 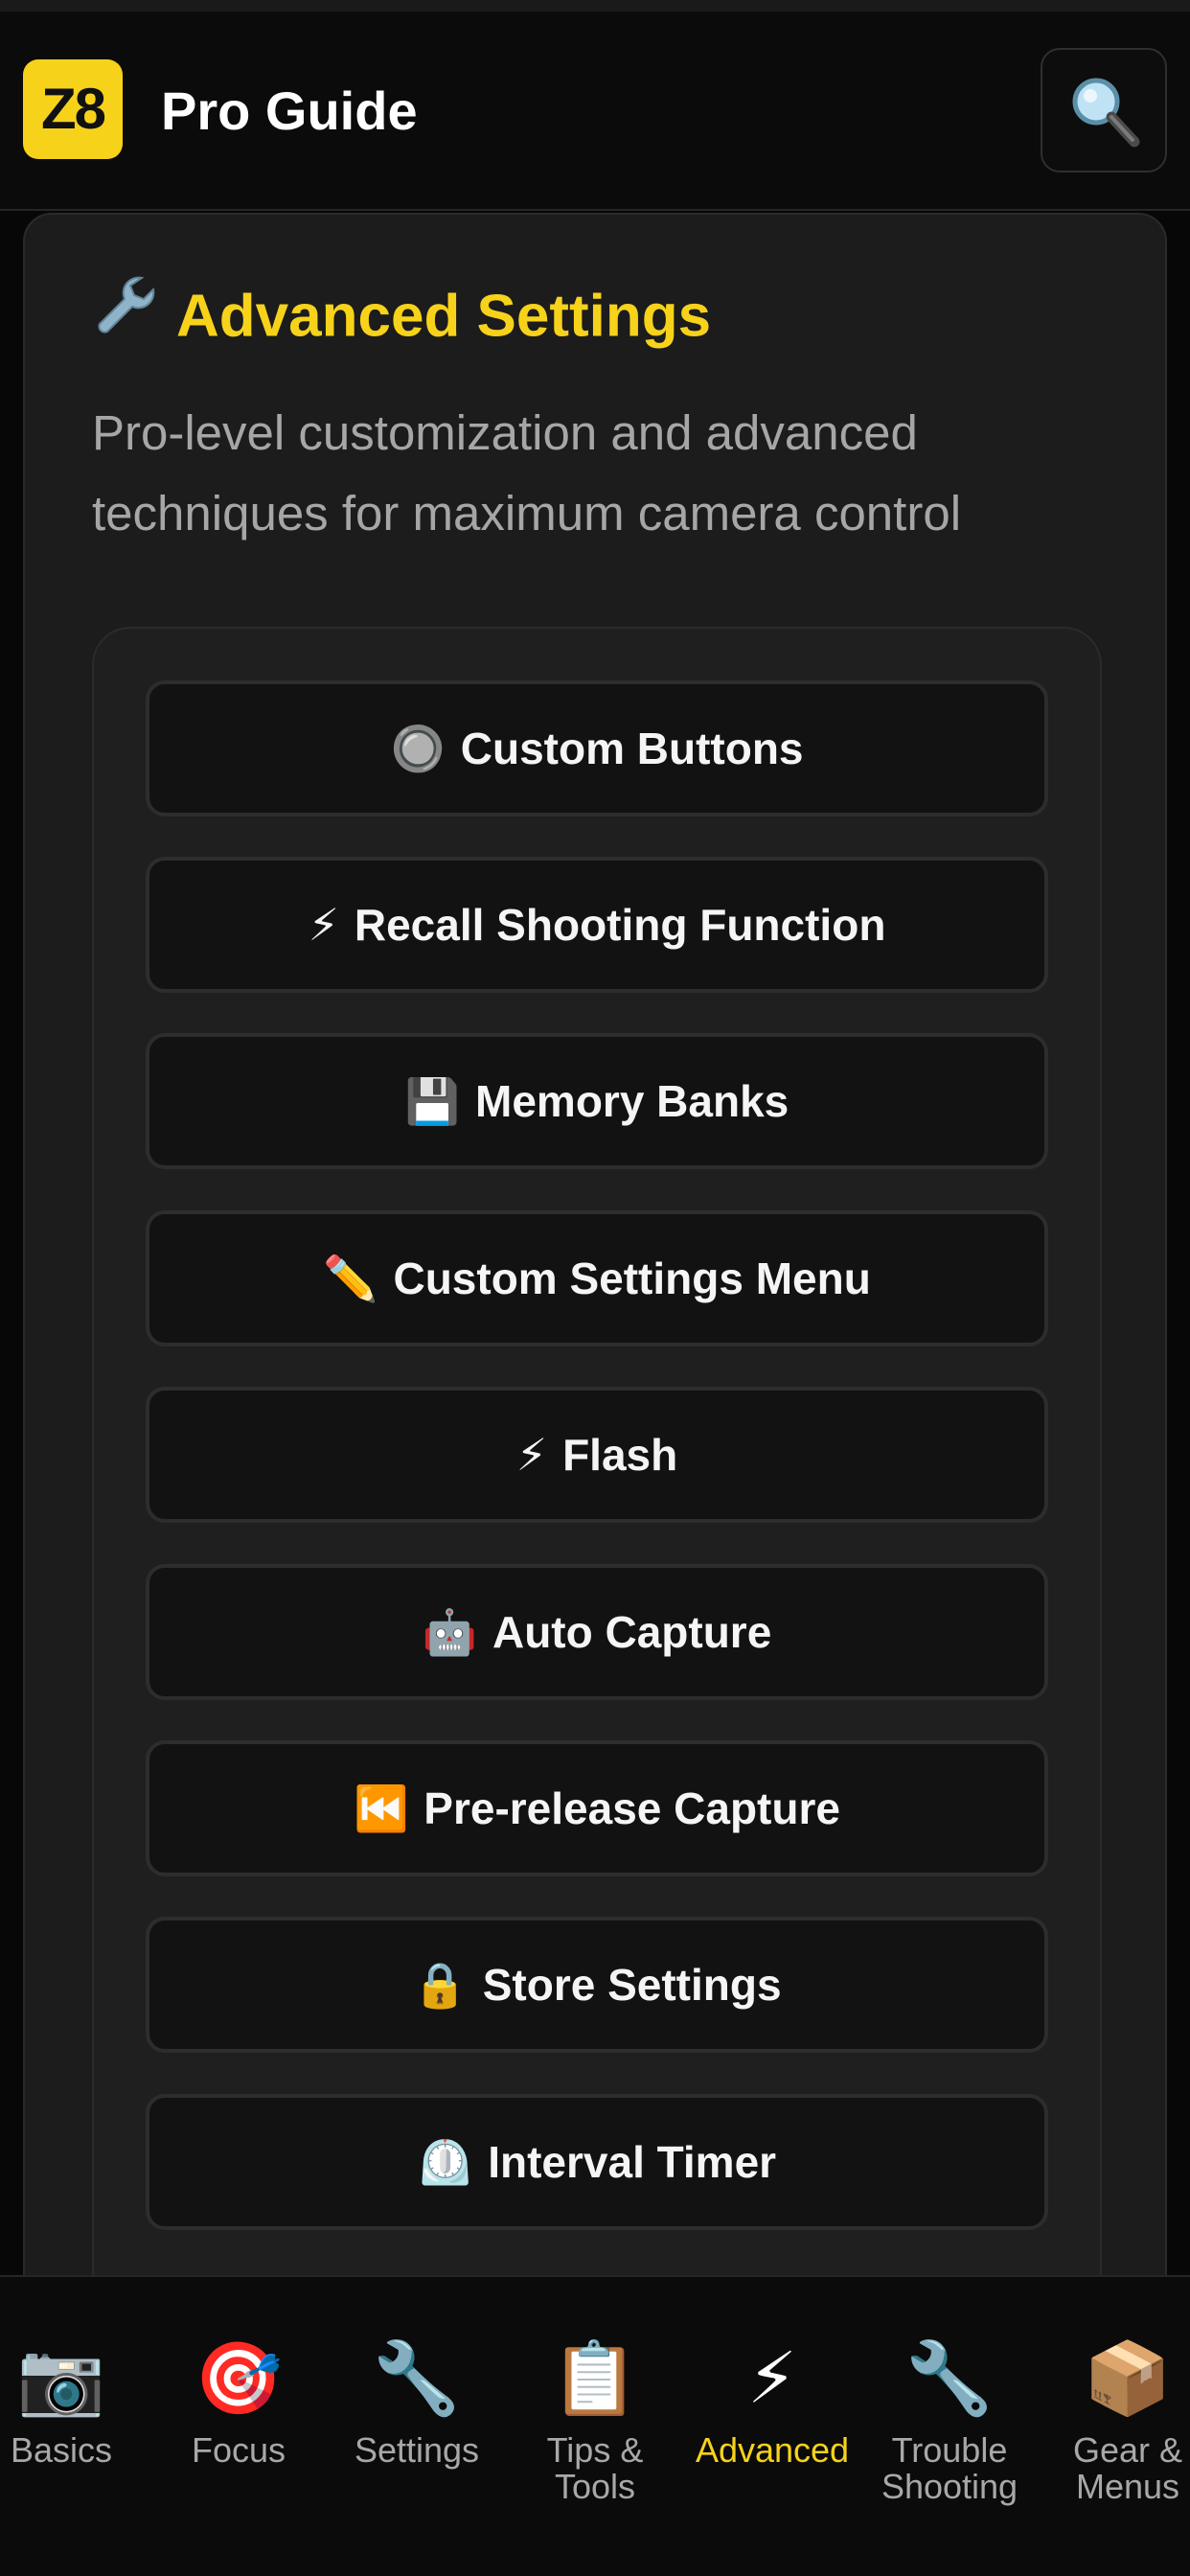 I want to click on menu-item-label: Custom Buttons, so click(x=632, y=748).